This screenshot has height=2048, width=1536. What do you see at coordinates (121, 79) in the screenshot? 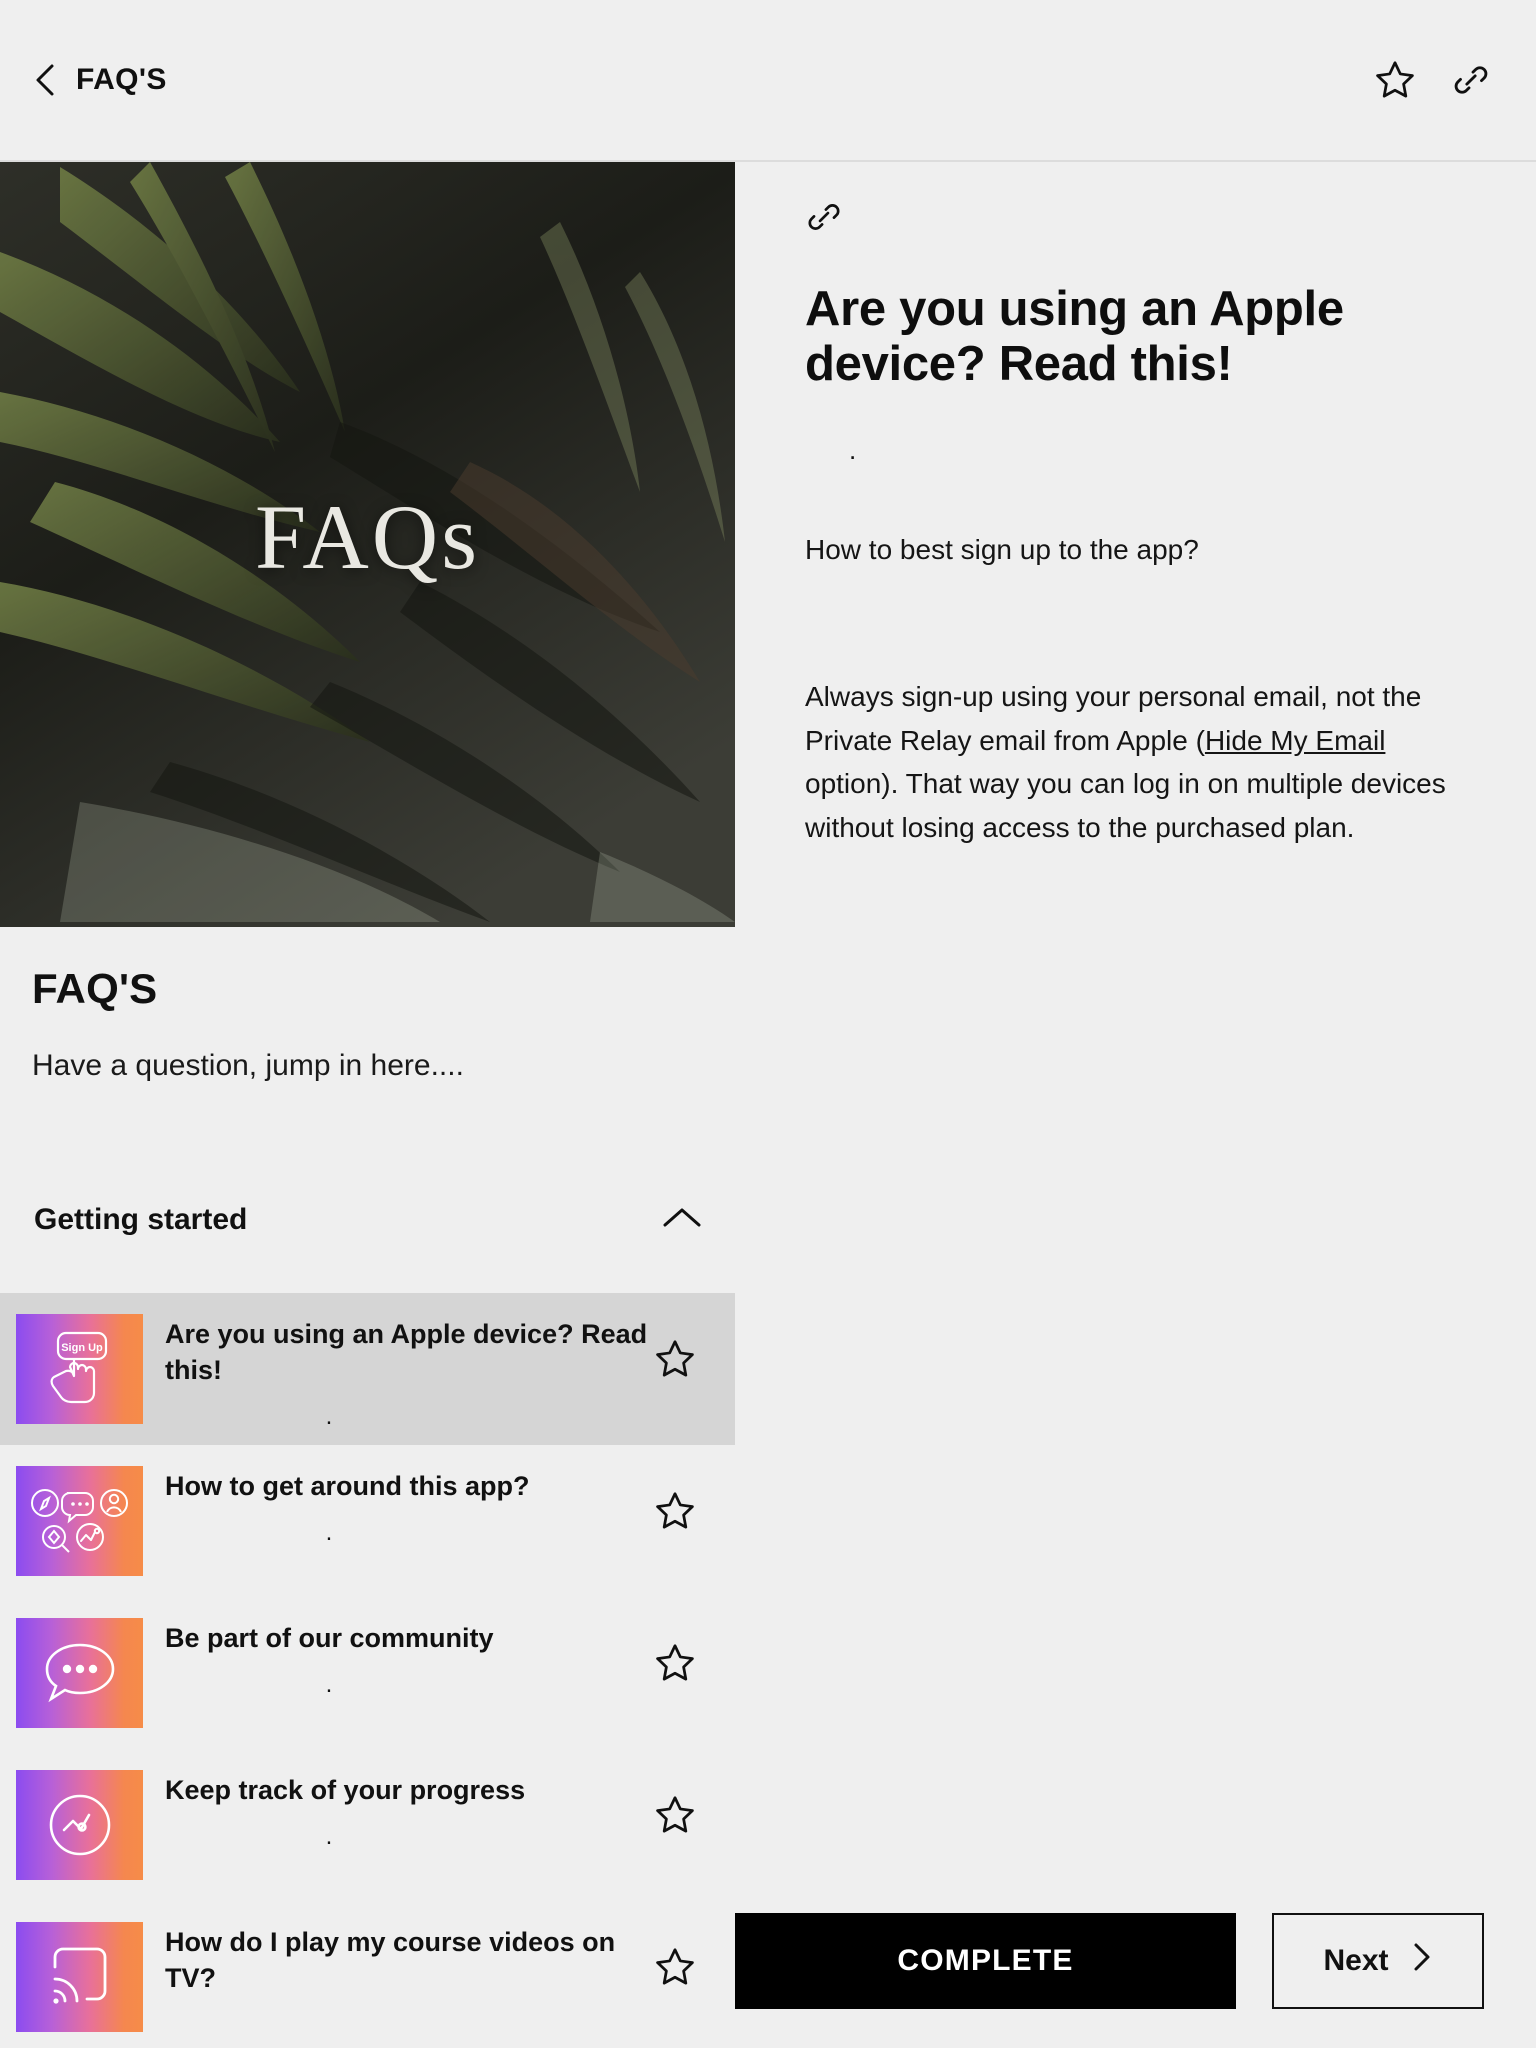
I see `page-title: FAQ'S` at bounding box center [121, 79].